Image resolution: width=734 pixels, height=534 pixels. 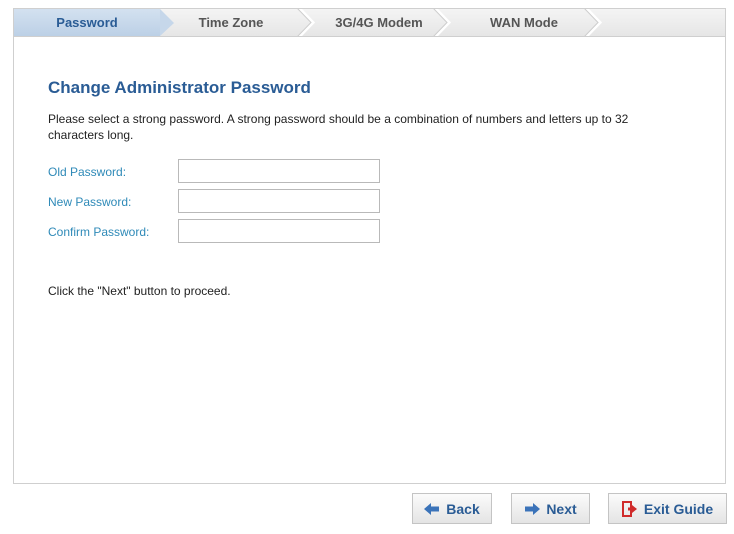 What do you see at coordinates (279, 201) in the screenshot?
I see `new-password-field` at bounding box center [279, 201].